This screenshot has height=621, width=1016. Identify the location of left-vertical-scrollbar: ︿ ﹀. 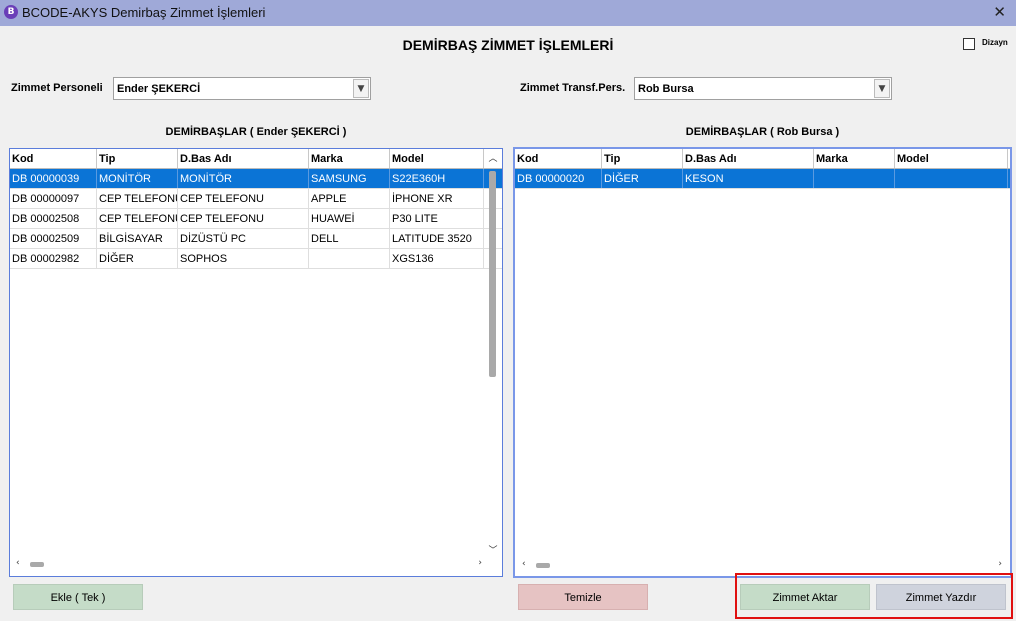
(493, 353).